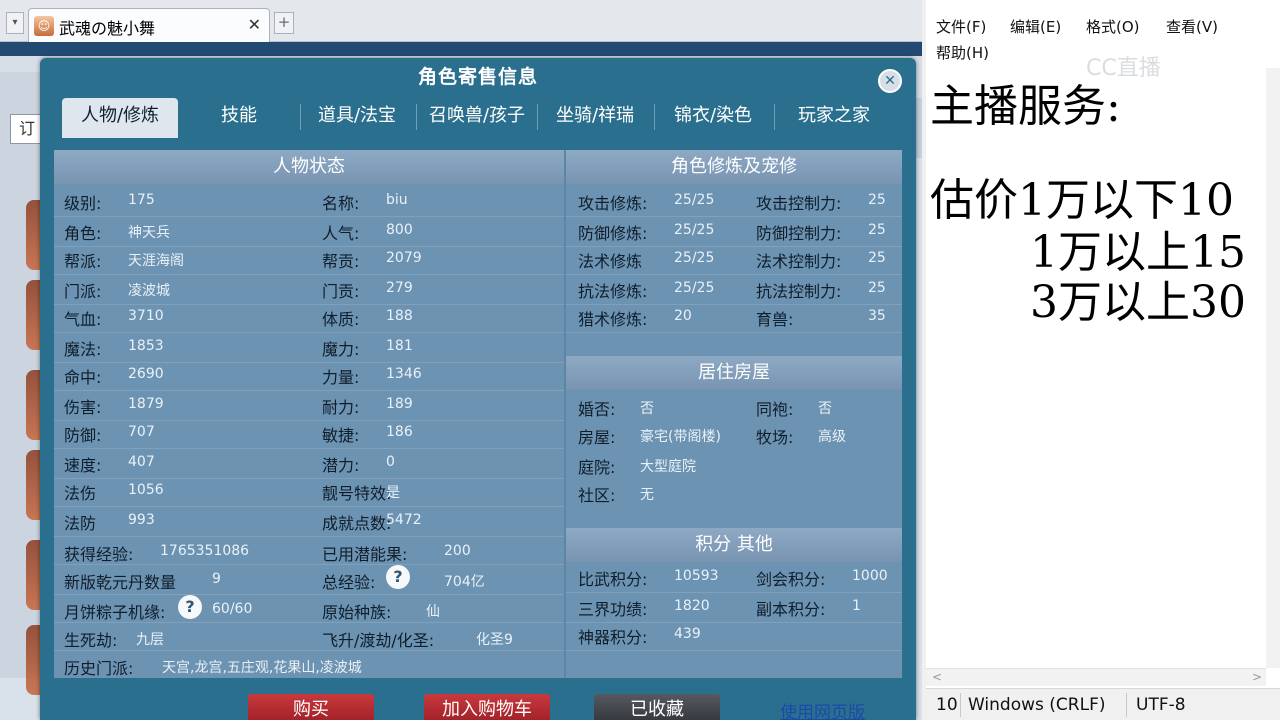 Image resolution: width=1280 pixels, height=720 pixels. Describe the element at coordinates (239, 118) in the screenshot. I see `tab-skills: 技能` at that location.